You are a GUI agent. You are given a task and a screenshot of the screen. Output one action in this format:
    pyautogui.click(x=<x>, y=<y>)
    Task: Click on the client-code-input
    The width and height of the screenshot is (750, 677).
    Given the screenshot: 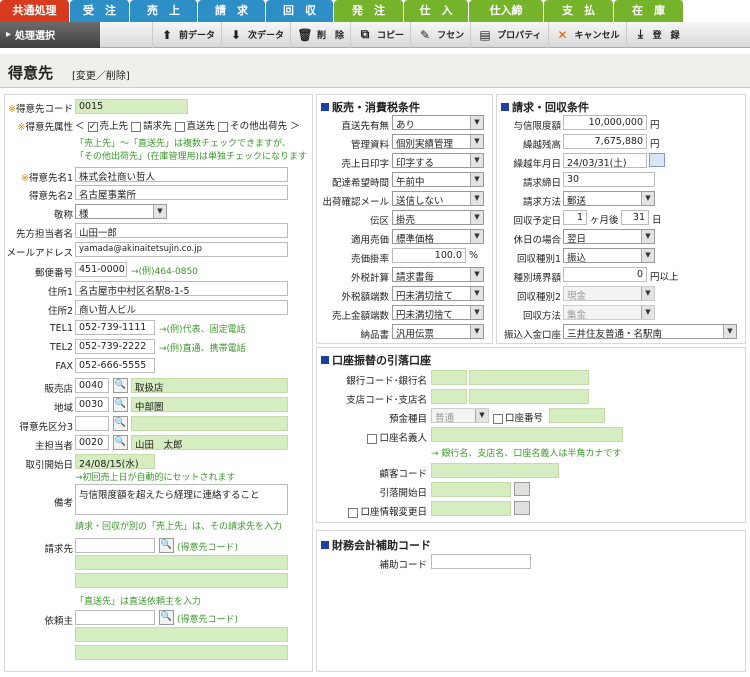 What is the action you would take?
    pyautogui.click(x=115, y=617)
    